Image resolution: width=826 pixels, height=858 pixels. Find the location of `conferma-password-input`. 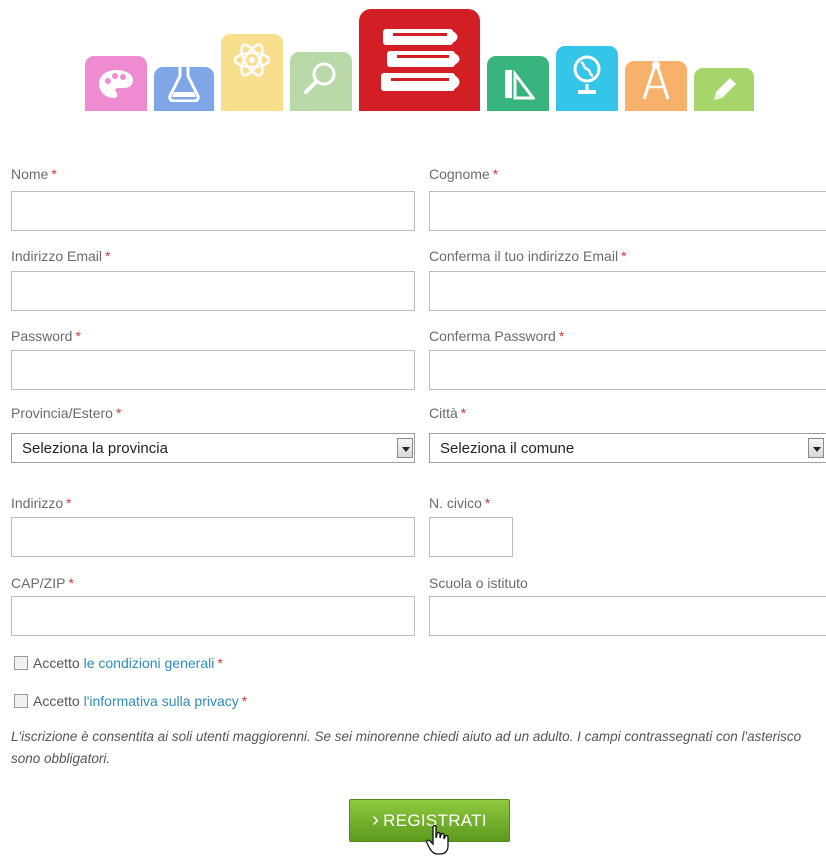

conferma-password-input is located at coordinates (627, 370).